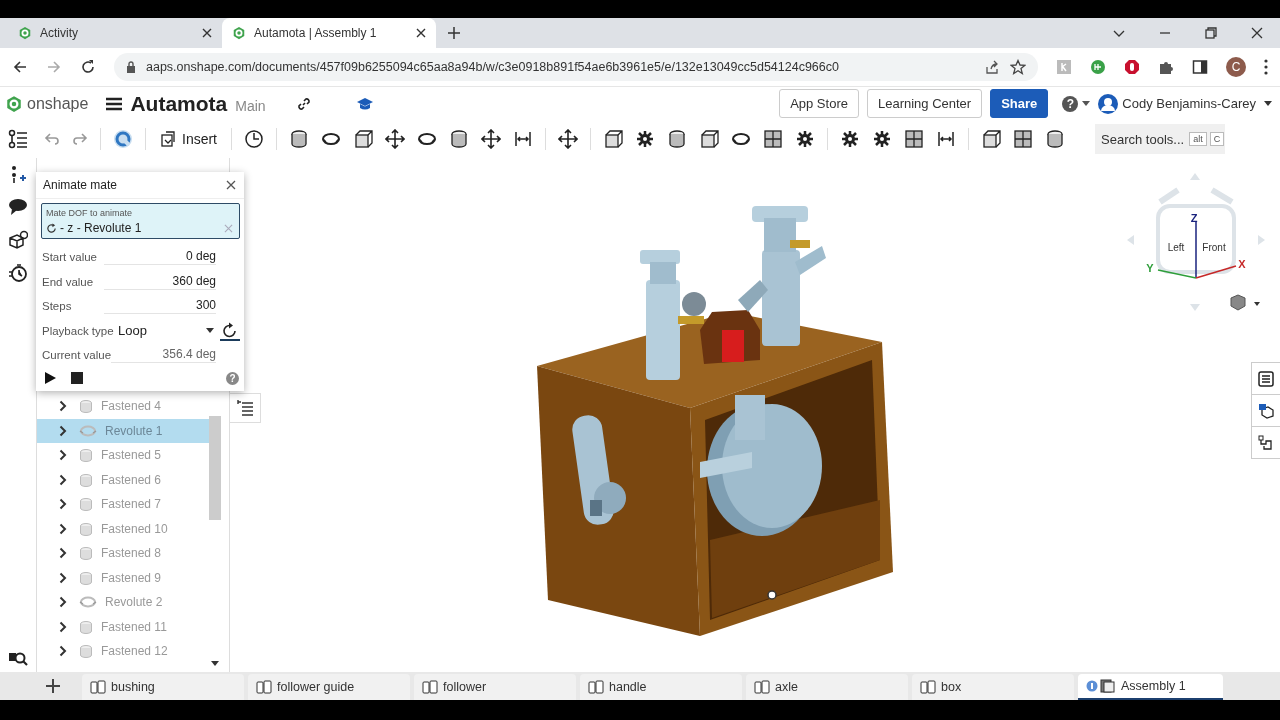 This screenshot has height=720, width=1280. Describe the element at coordinates (329, 687) in the screenshot. I see `document-tab: follower guide` at that location.